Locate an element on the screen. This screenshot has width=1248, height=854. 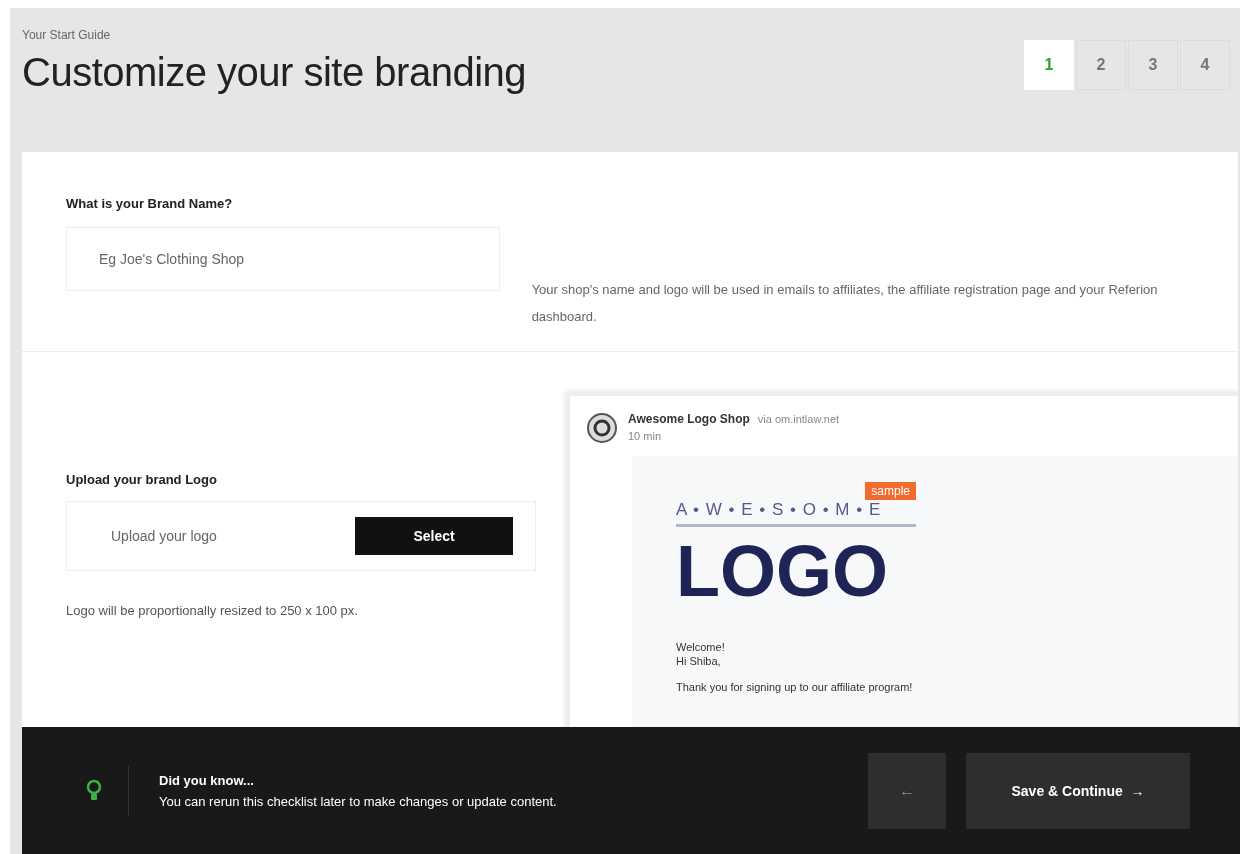
lightbulb-icon is located at coordinates (94, 790).